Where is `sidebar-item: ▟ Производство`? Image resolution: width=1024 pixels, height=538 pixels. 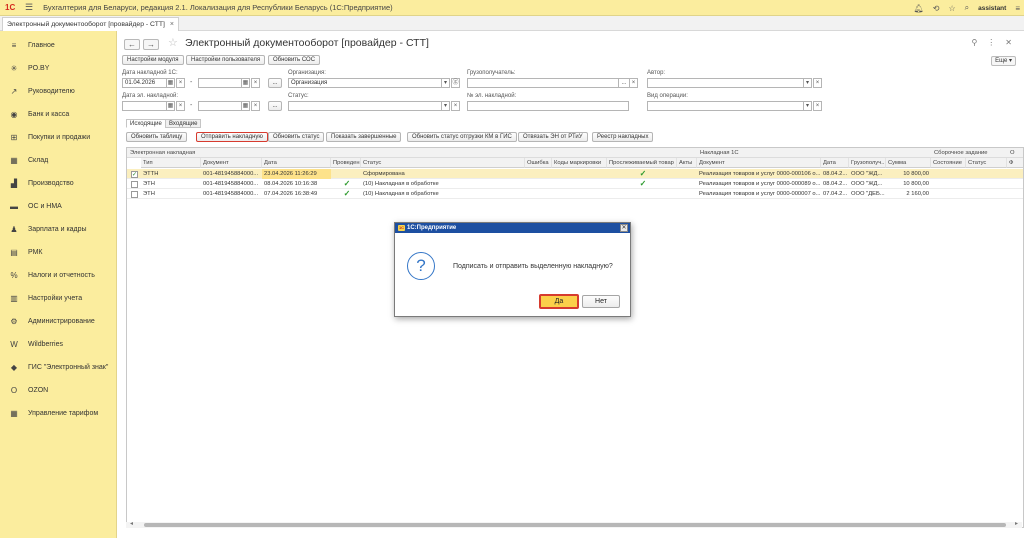
sidebar-item: ▟ Производство is located at coordinates (58, 183).